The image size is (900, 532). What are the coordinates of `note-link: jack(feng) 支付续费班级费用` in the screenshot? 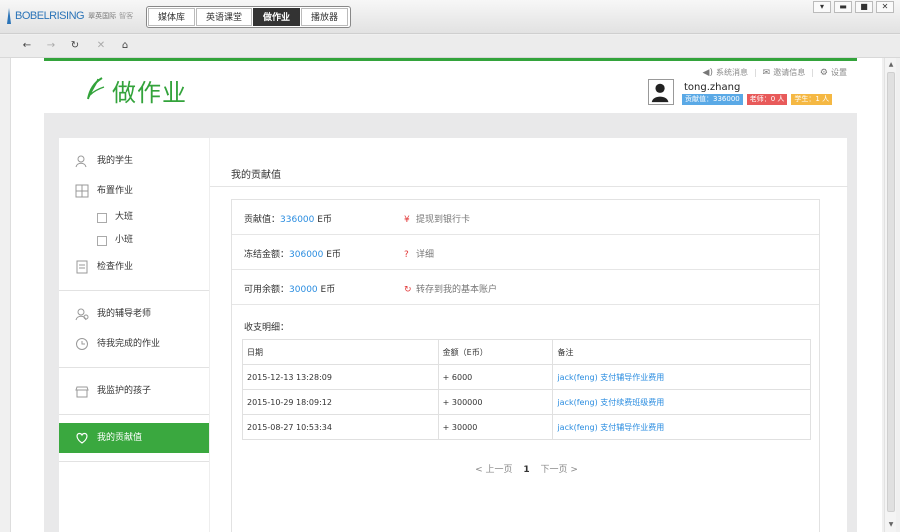 It's located at (681, 402).